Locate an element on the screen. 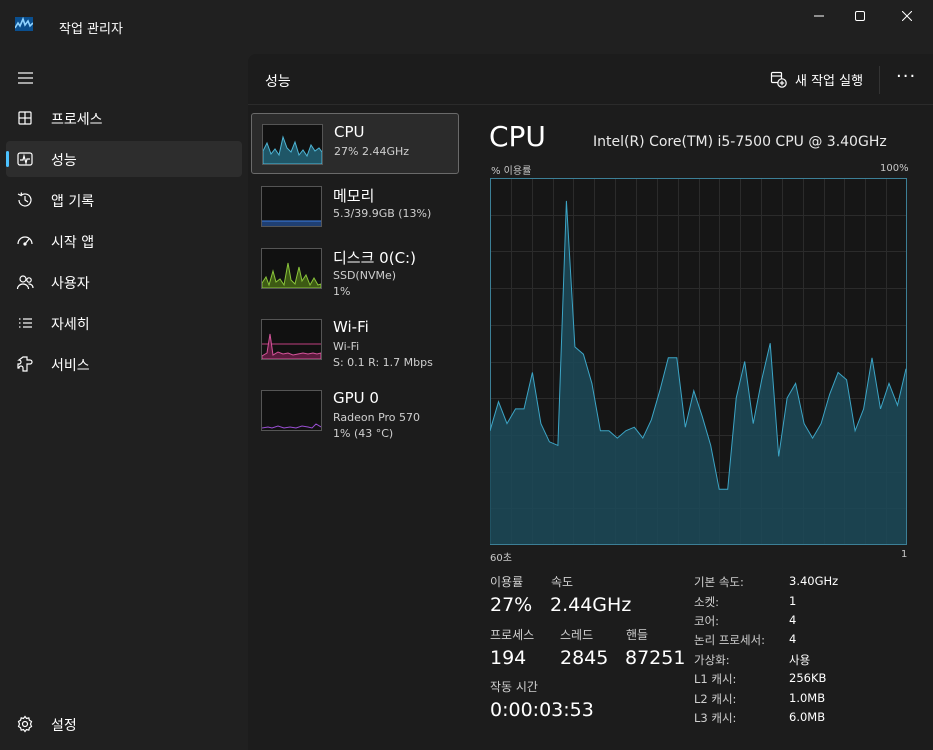 The width and height of the screenshot is (933, 750). hamburger-icon is located at coordinates (26, 79).